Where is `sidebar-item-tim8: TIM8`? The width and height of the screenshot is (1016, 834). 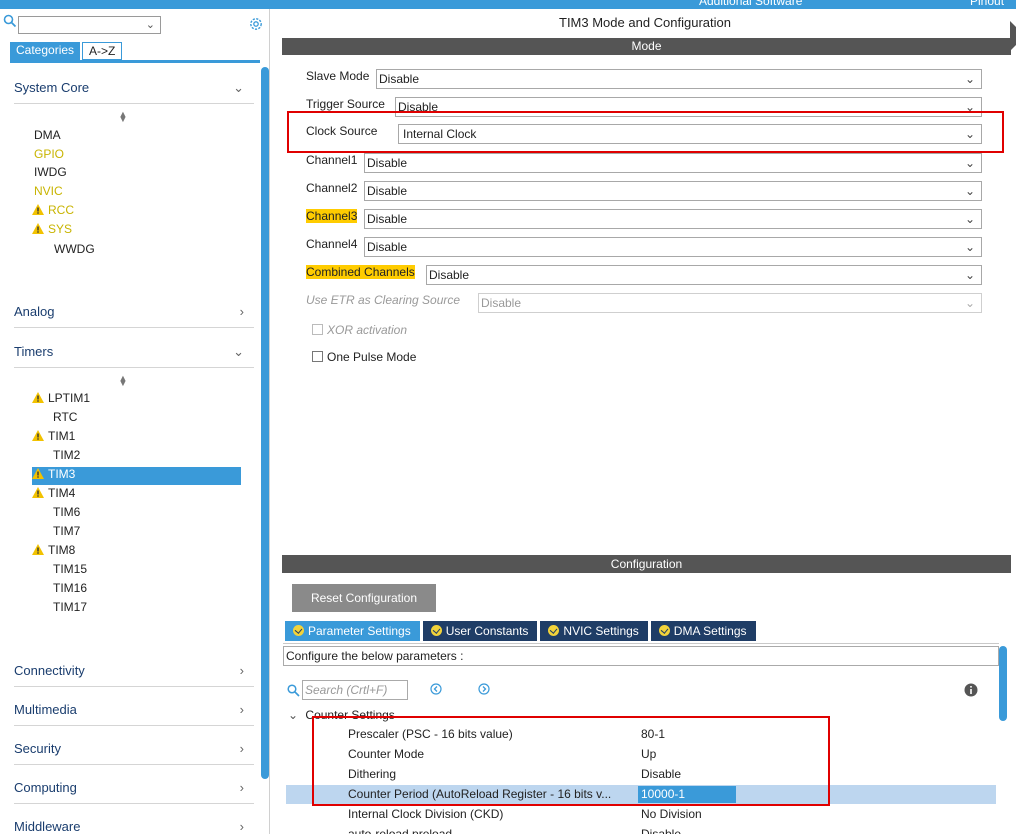 sidebar-item-tim8: TIM8 is located at coordinates (53, 552).